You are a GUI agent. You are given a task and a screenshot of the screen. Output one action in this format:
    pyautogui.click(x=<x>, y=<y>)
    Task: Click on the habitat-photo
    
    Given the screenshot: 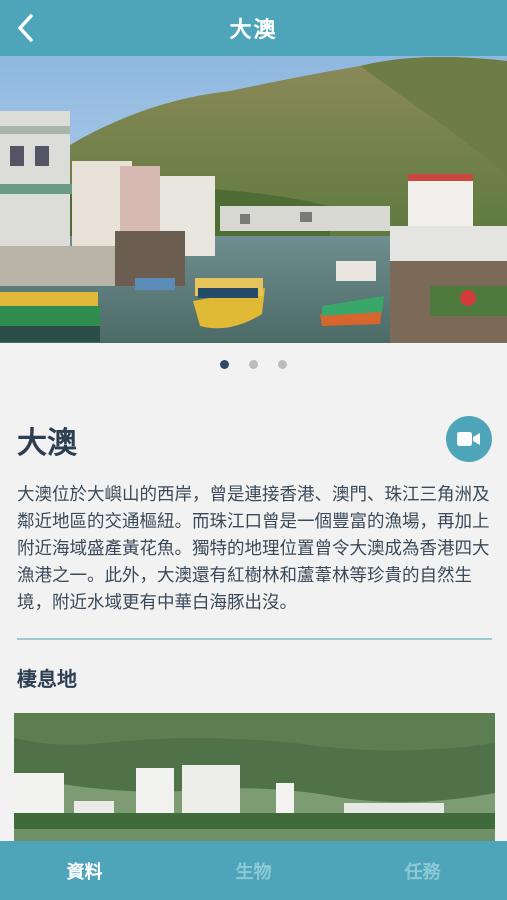 What is the action you would take?
    pyautogui.click(x=254, y=777)
    